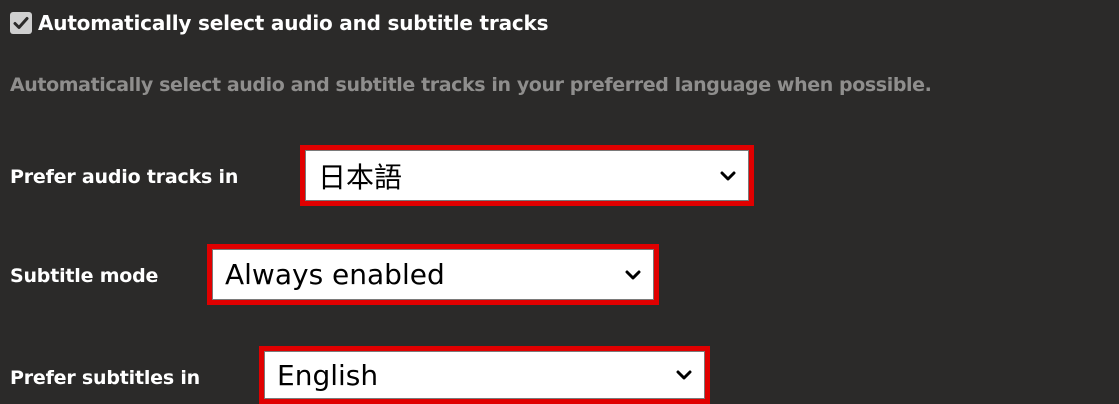  What do you see at coordinates (105, 378) in the screenshot?
I see `subtitle-language-label: Prefer subtitles in` at bounding box center [105, 378].